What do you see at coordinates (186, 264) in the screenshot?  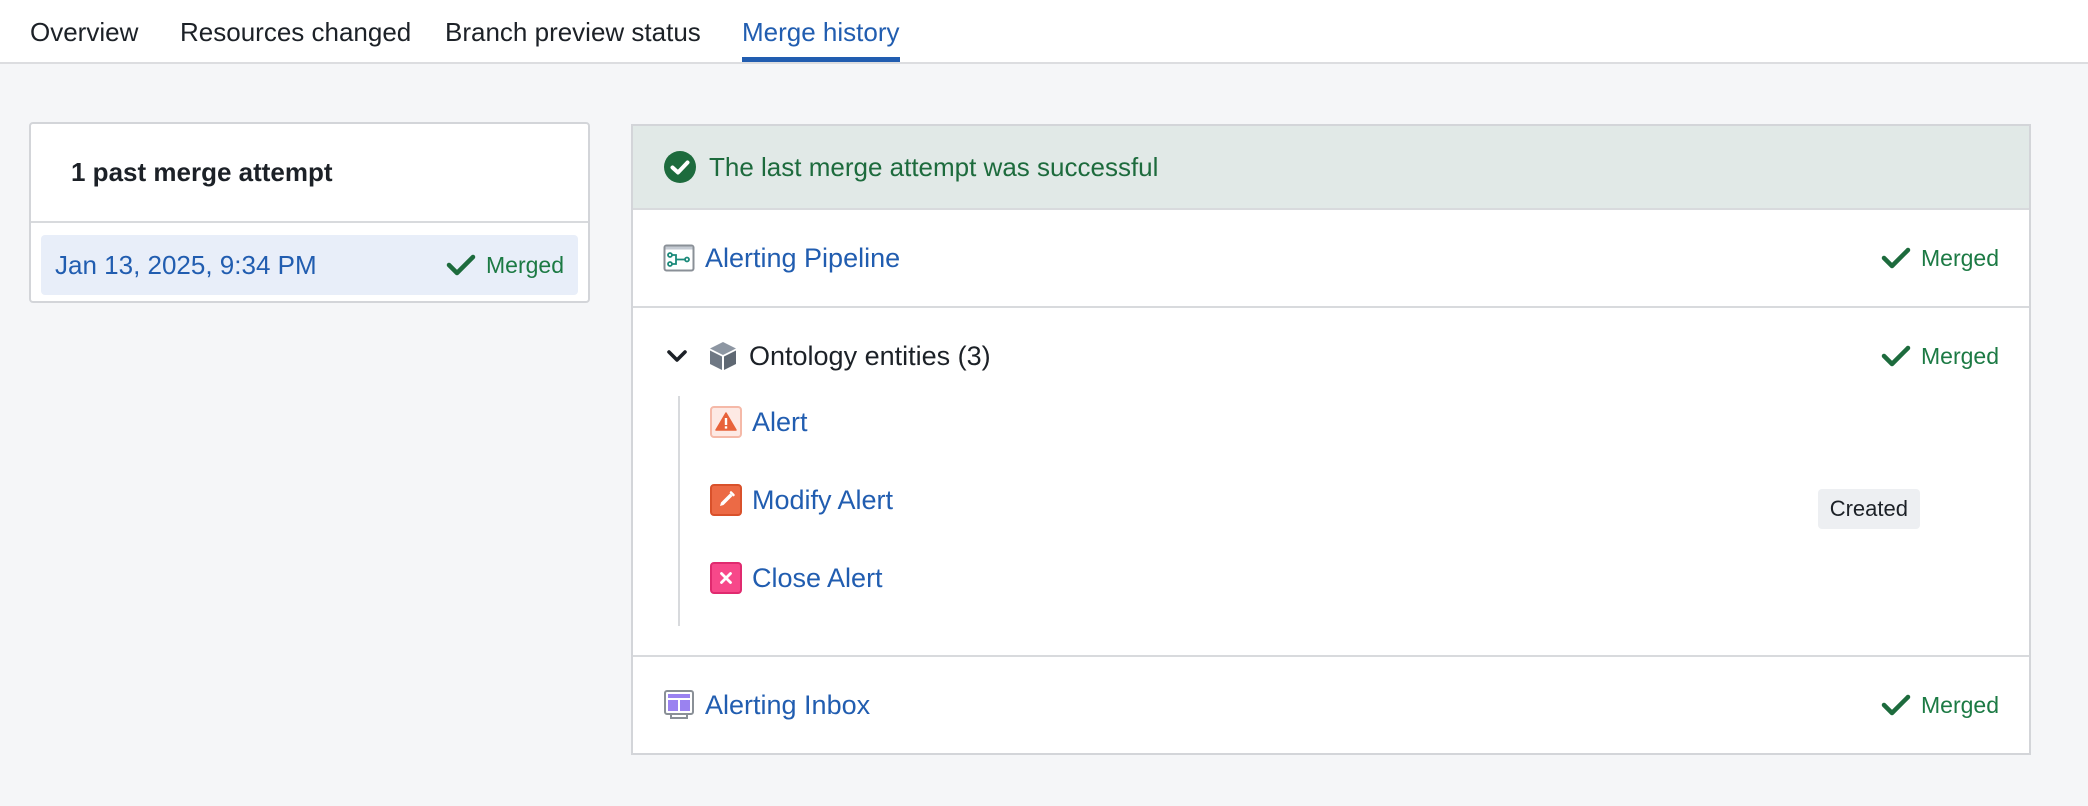 I see `merge-attempt-date: Jan 13, 2025, 9:34 PM` at bounding box center [186, 264].